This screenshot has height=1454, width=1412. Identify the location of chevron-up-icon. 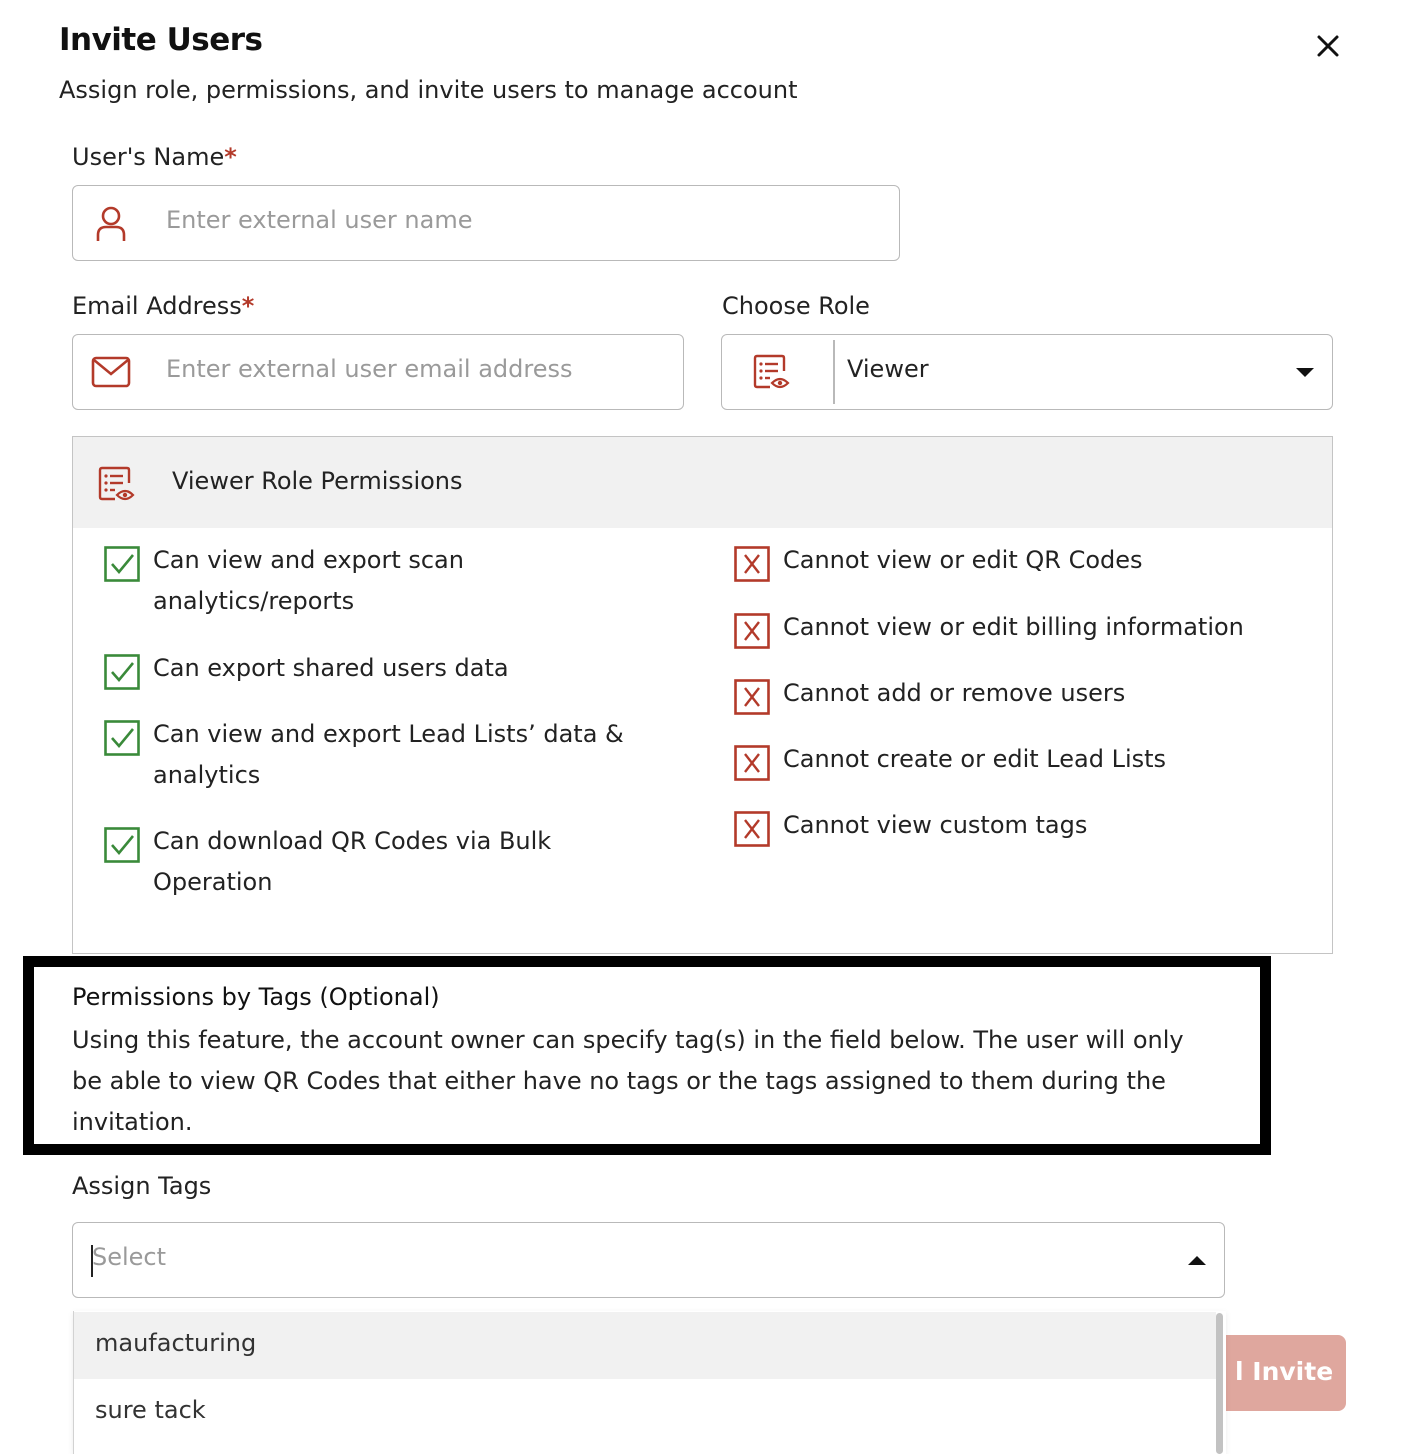
(1197, 1260).